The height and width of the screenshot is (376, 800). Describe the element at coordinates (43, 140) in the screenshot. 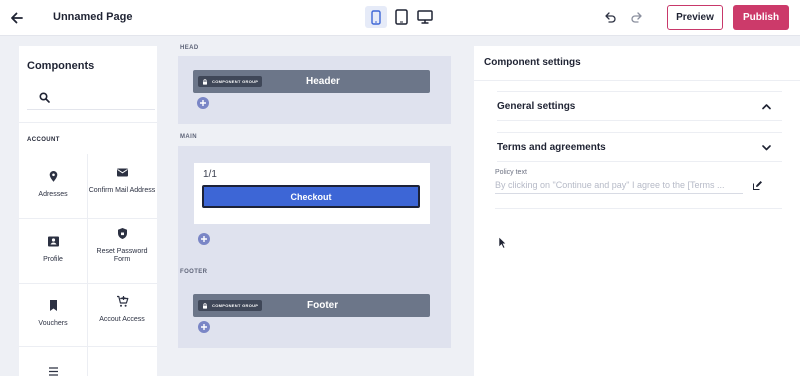

I see `section-label-account: ACCOUNT` at that location.